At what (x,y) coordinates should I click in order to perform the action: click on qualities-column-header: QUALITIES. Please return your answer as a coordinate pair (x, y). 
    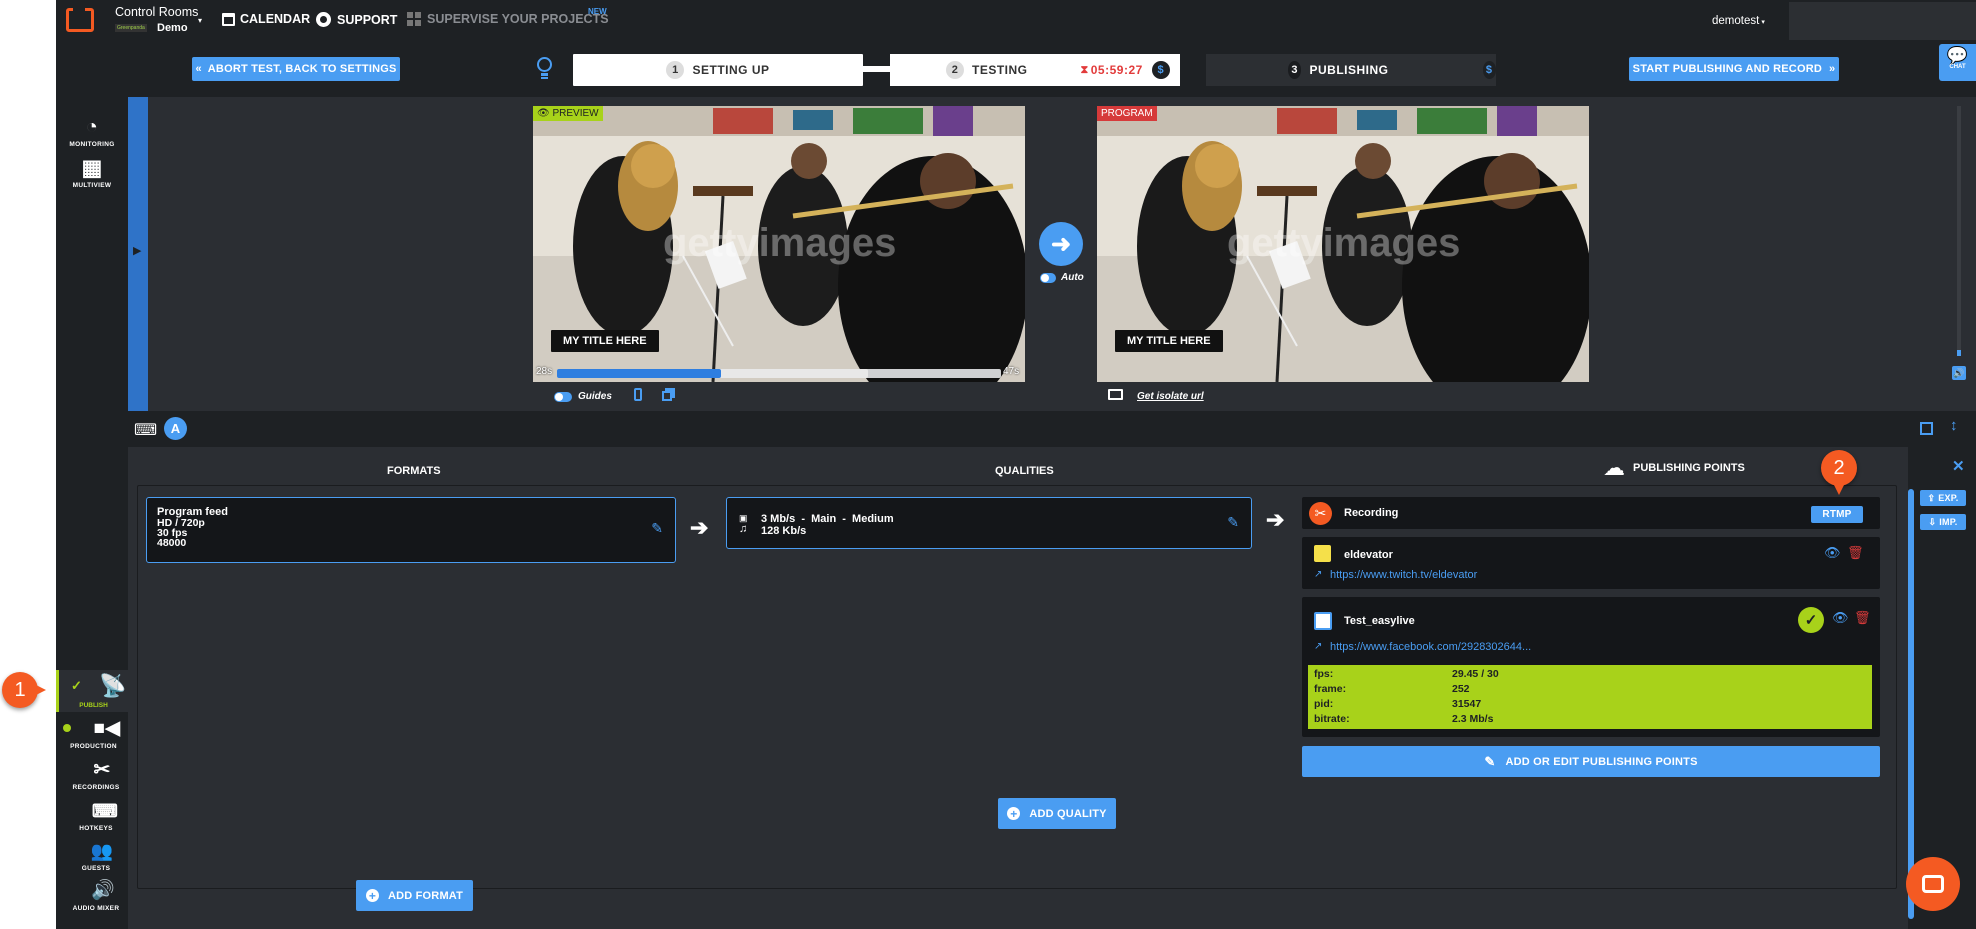
    Looking at the image, I should click on (1024, 471).